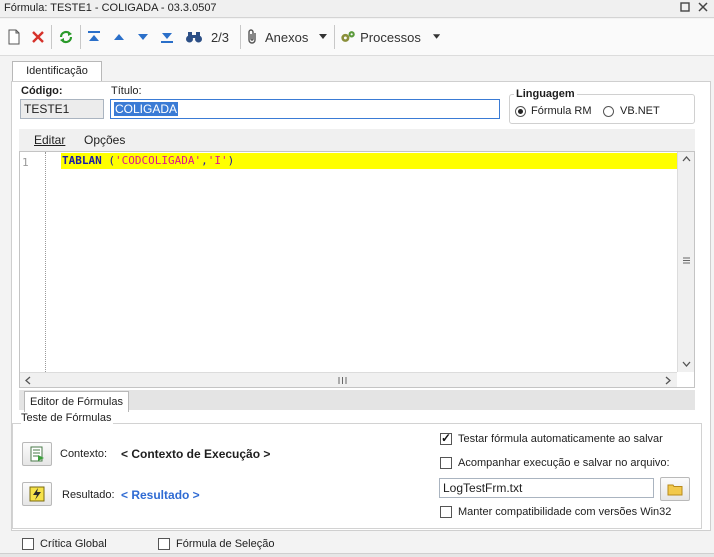 Image resolution: width=714 pixels, height=557 pixels. I want to click on attachments-label: Anexos, so click(287, 37).